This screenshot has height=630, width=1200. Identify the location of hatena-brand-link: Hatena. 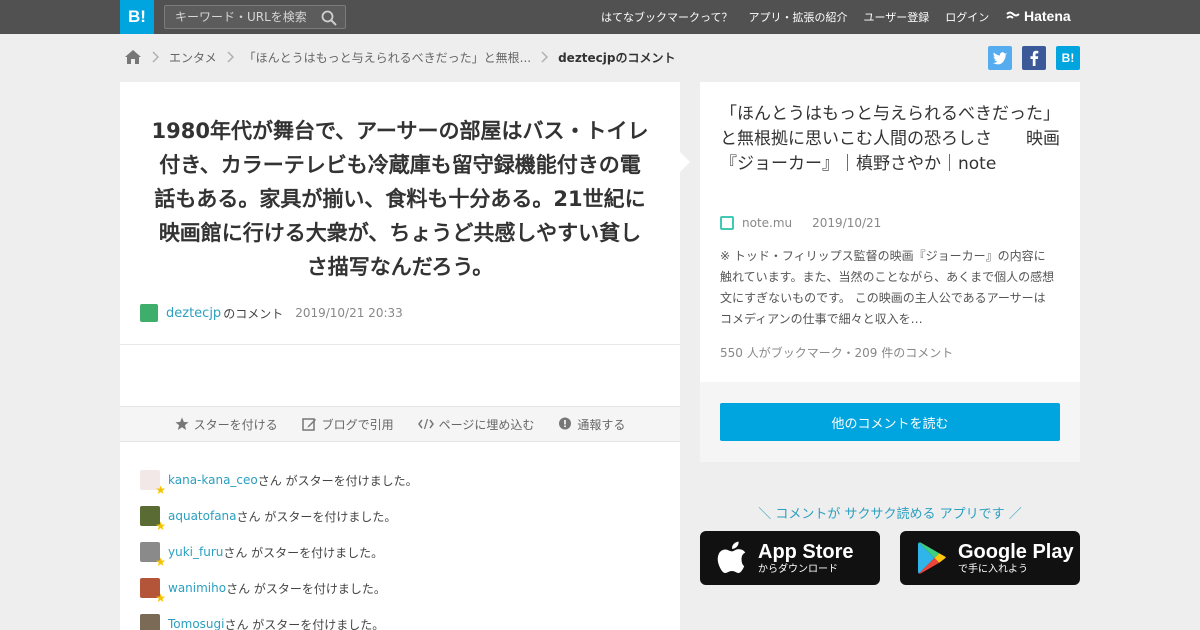
(1038, 16).